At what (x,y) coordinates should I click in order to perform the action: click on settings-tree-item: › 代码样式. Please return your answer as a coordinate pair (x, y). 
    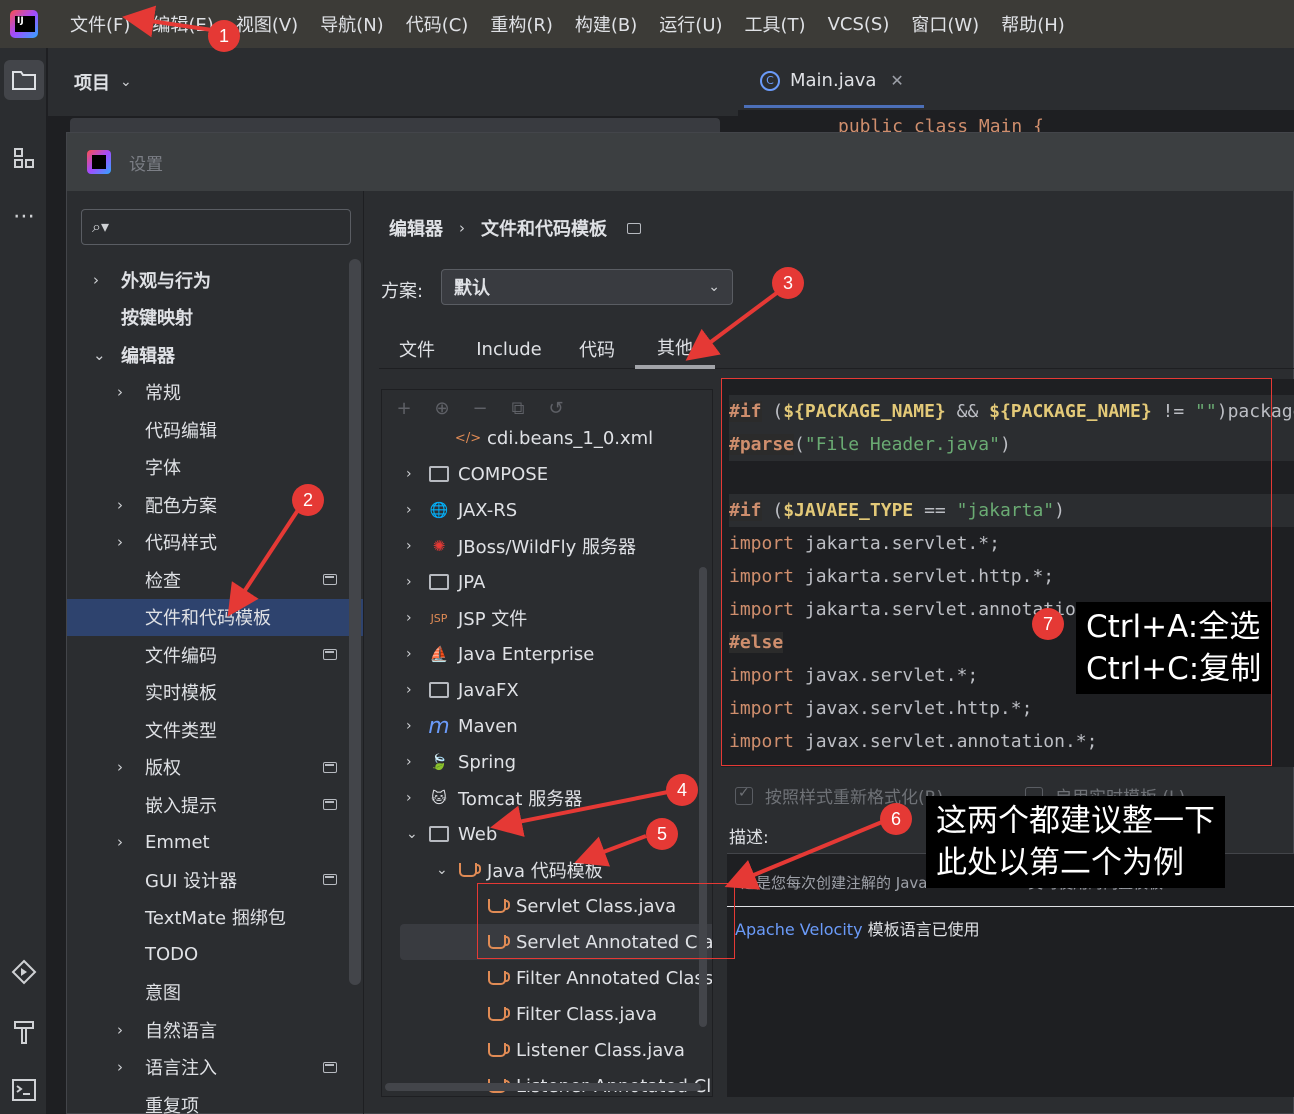
    Looking at the image, I should click on (215, 542).